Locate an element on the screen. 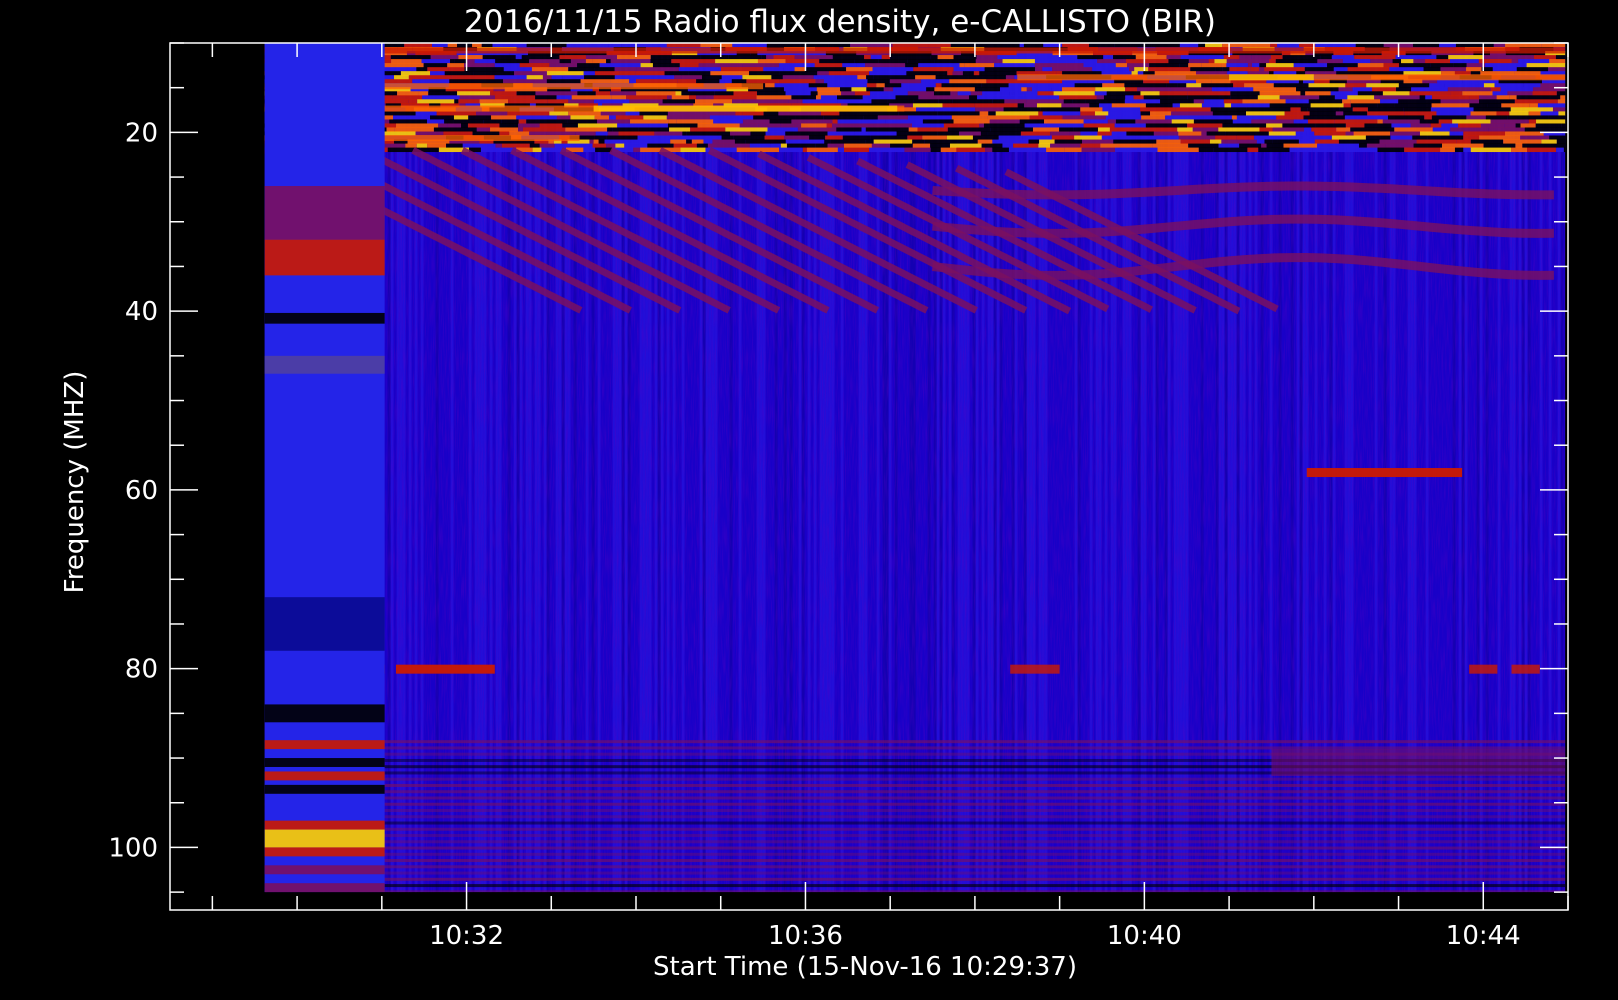  narrowband-blip is located at coordinates (1483, 669).